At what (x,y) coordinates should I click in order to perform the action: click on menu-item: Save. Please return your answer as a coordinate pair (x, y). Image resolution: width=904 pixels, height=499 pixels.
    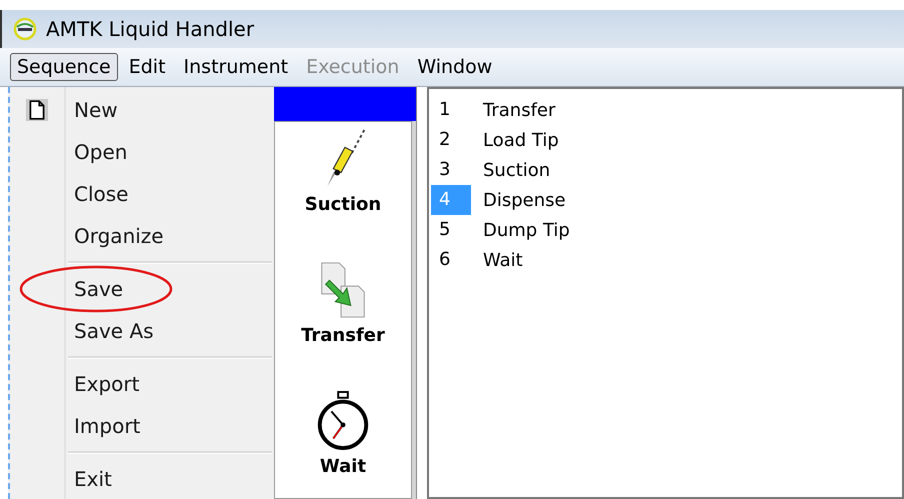
    Looking at the image, I should click on (94, 289).